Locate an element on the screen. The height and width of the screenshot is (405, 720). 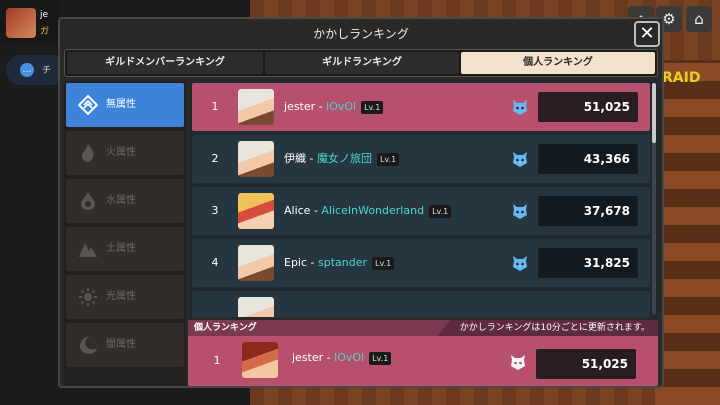
chat-label: チ is located at coordinates (47, 71).